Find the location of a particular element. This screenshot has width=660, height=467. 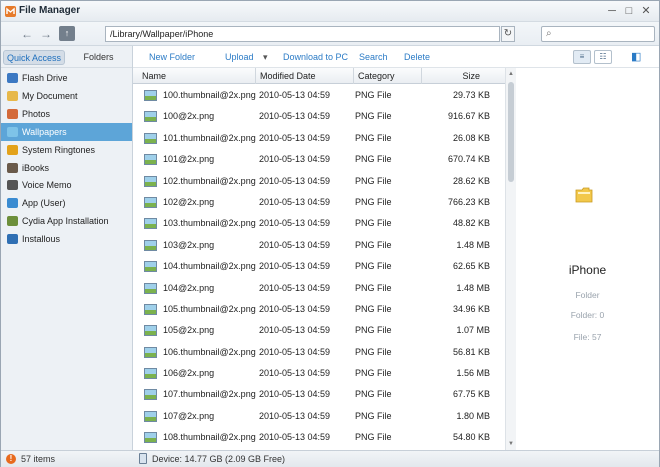

window-title: File Manager is located at coordinates (50, 10).